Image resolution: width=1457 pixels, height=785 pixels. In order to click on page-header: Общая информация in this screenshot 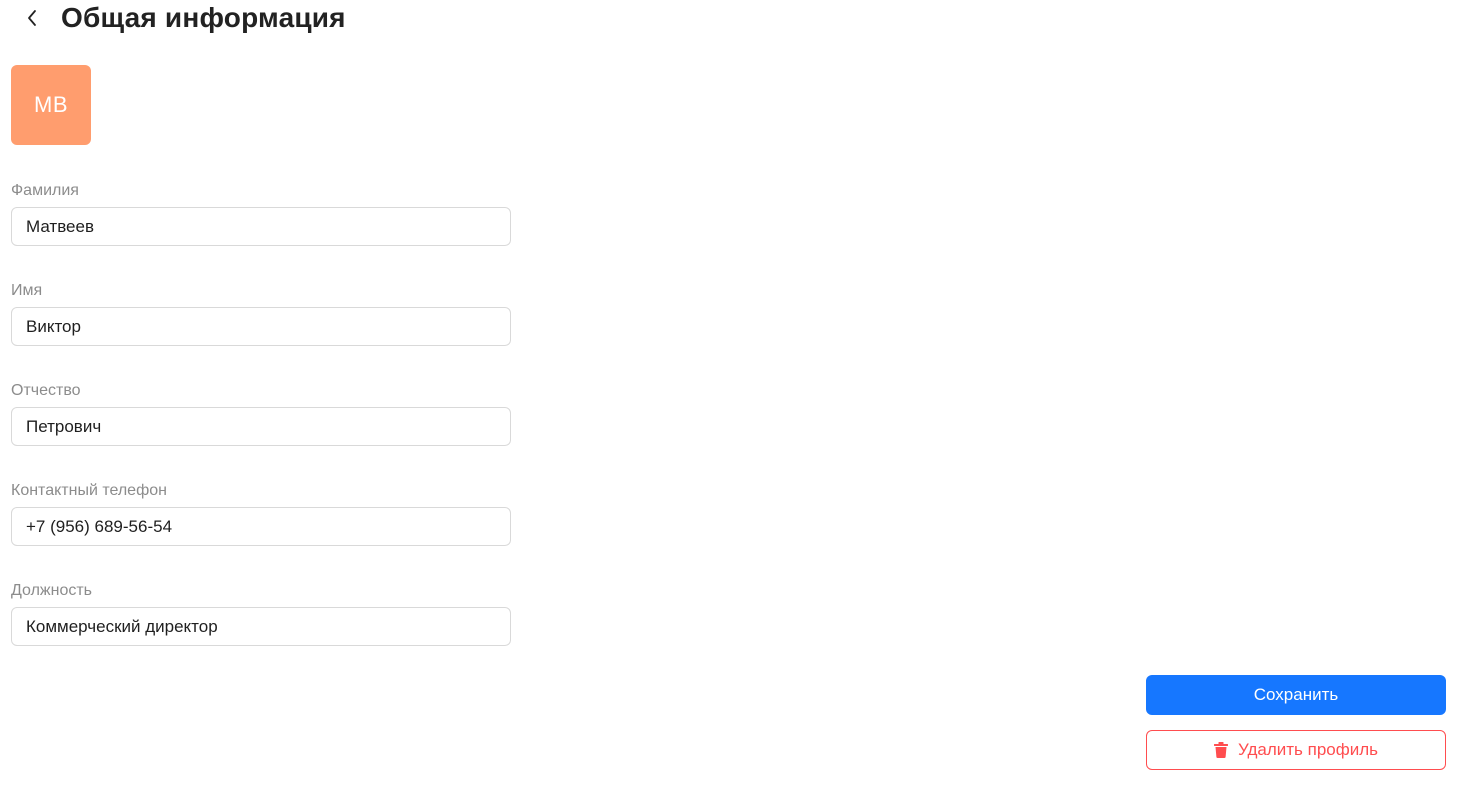, I will do `click(182, 18)`.